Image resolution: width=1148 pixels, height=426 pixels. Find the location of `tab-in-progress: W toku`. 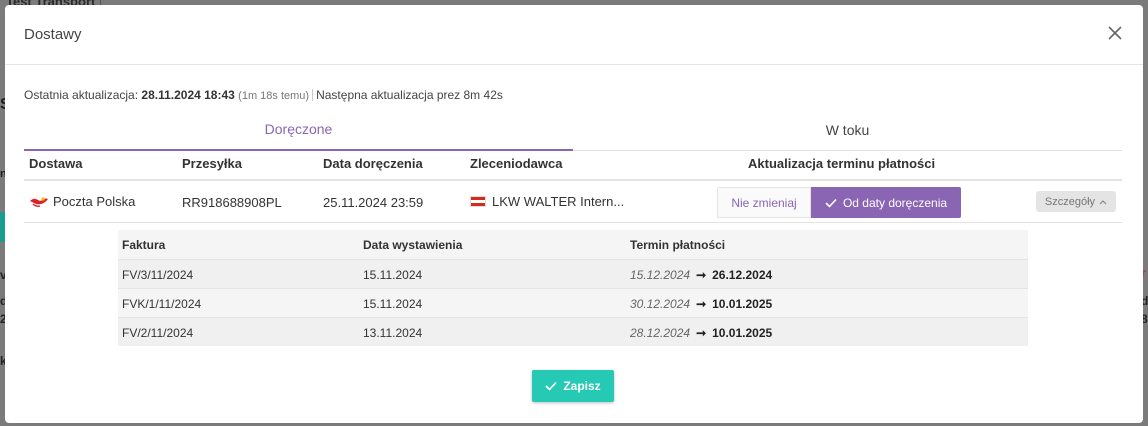

tab-in-progress: W toku is located at coordinates (847, 130).